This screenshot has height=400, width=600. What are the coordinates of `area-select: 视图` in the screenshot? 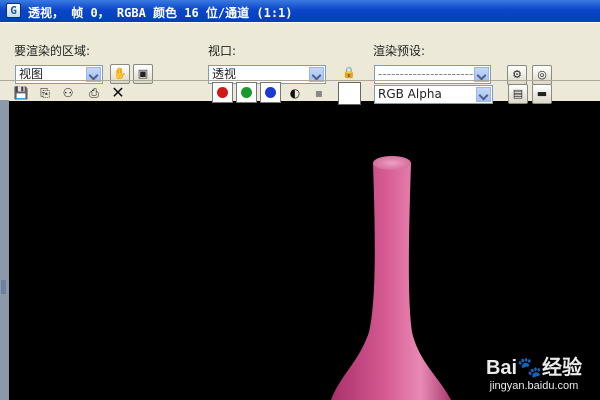 It's located at (59, 74).